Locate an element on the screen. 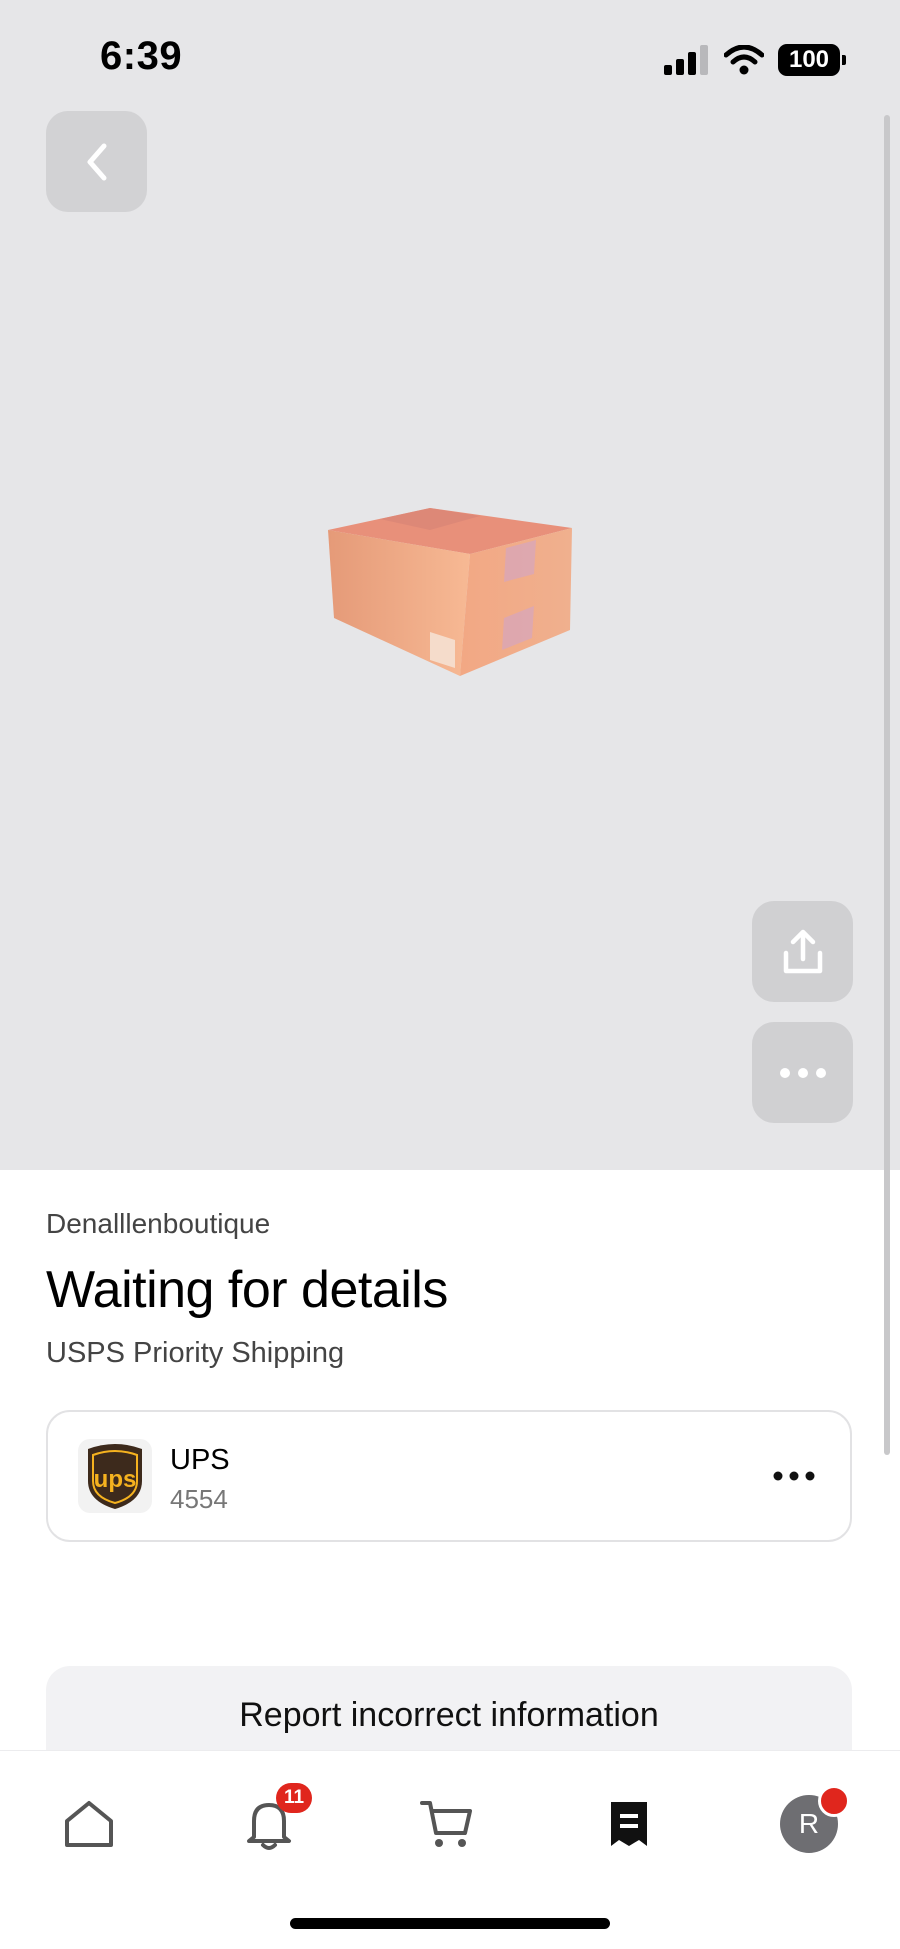 The width and height of the screenshot is (900, 1949). tab-notifications: 11 is located at coordinates (273, 1821).